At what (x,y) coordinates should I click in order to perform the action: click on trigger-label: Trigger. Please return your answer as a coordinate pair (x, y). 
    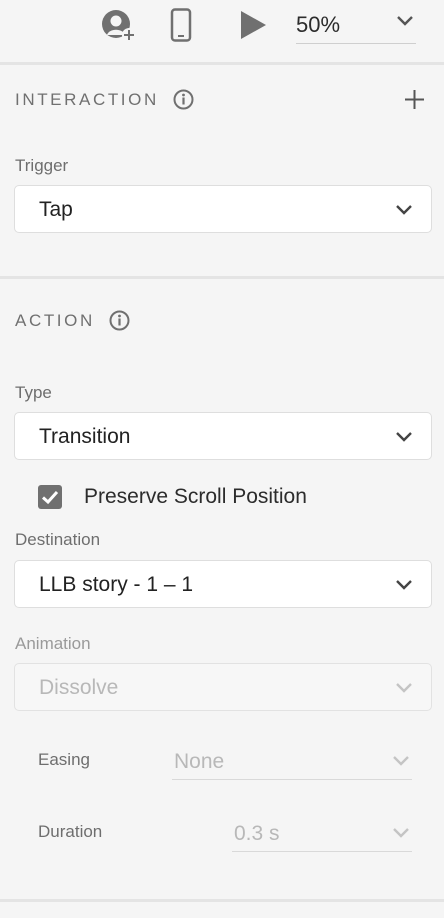
    Looking at the image, I should click on (42, 165).